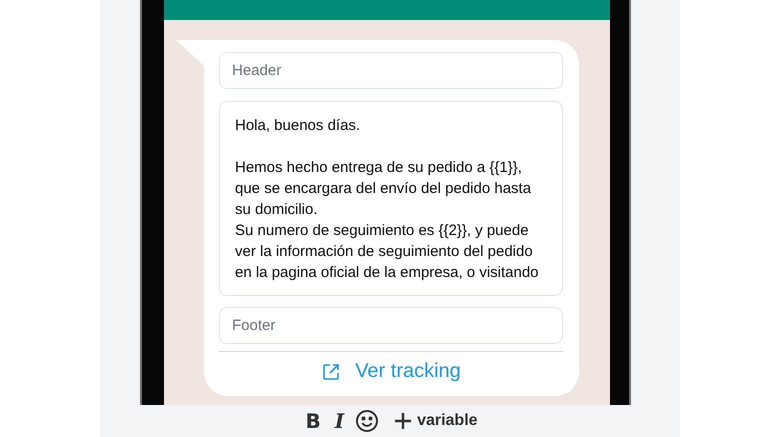 Image resolution: width=779 pixels, height=437 pixels. Describe the element at coordinates (313, 421) in the screenshot. I see `bold-button: B` at that location.